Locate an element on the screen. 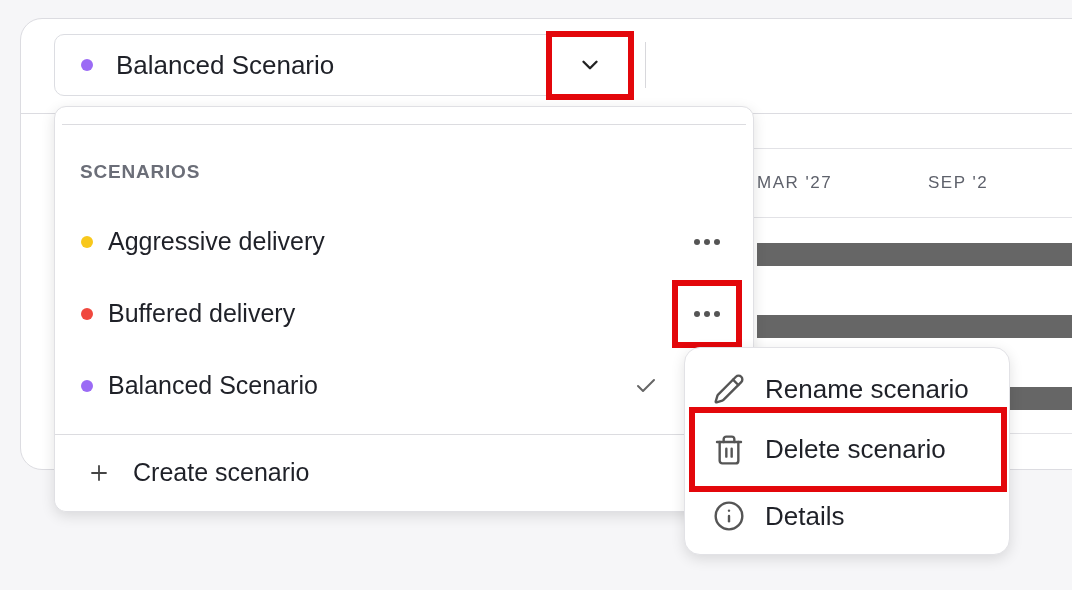  scenario-name: Balanced Scenario is located at coordinates (226, 65).